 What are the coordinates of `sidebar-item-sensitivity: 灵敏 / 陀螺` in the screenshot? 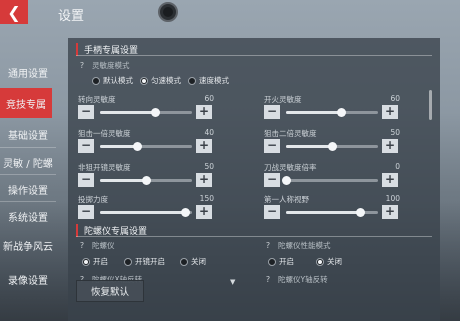 It's located at (28, 162).